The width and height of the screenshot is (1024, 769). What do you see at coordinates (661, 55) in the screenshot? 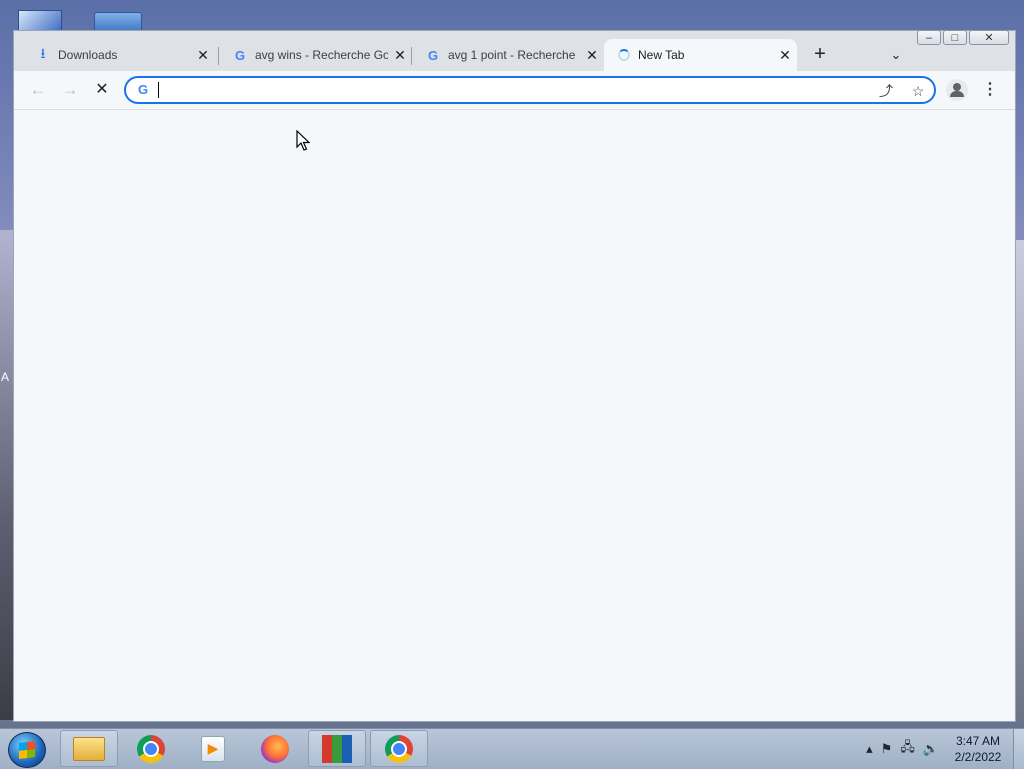
I see `tab-title: New Tab` at bounding box center [661, 55].